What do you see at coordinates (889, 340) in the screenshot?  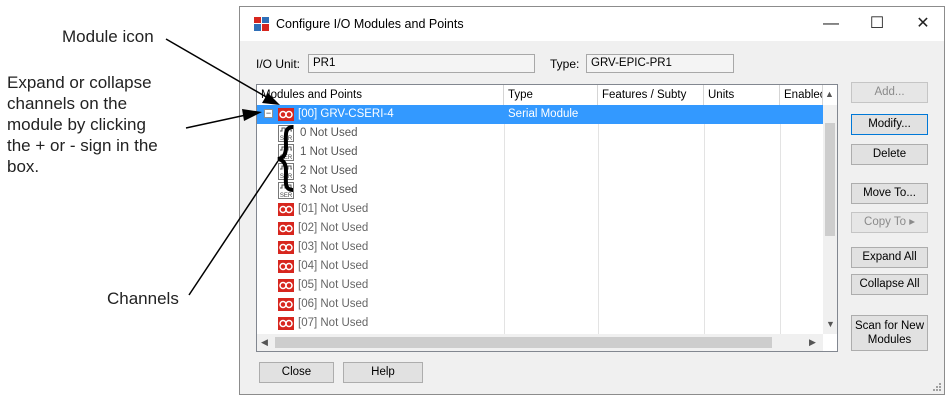 I see `scan-label-line2: Modules` at bounding box center [889, 340].